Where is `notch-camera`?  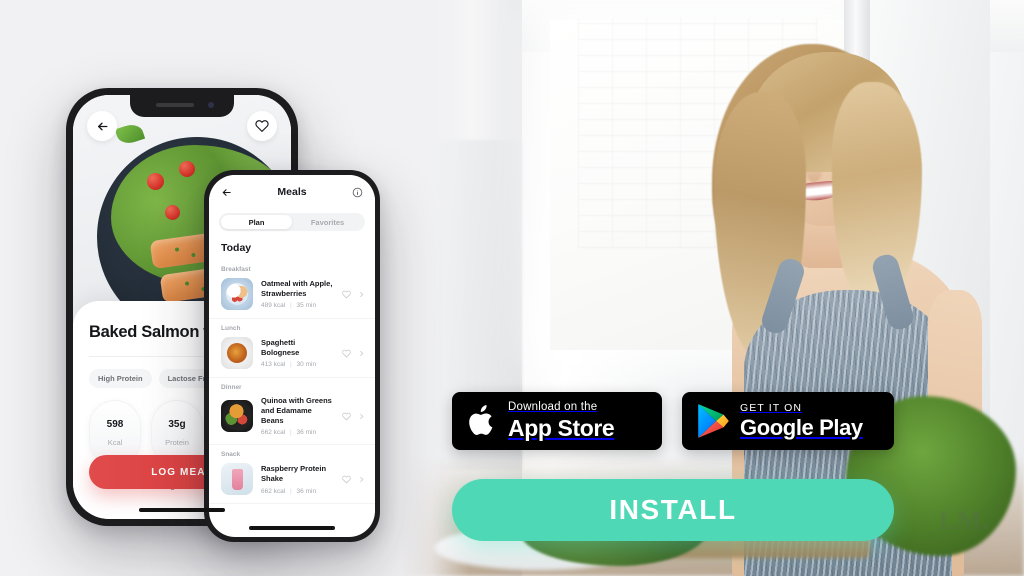
notch-camera is located at coordinates (211, 105).